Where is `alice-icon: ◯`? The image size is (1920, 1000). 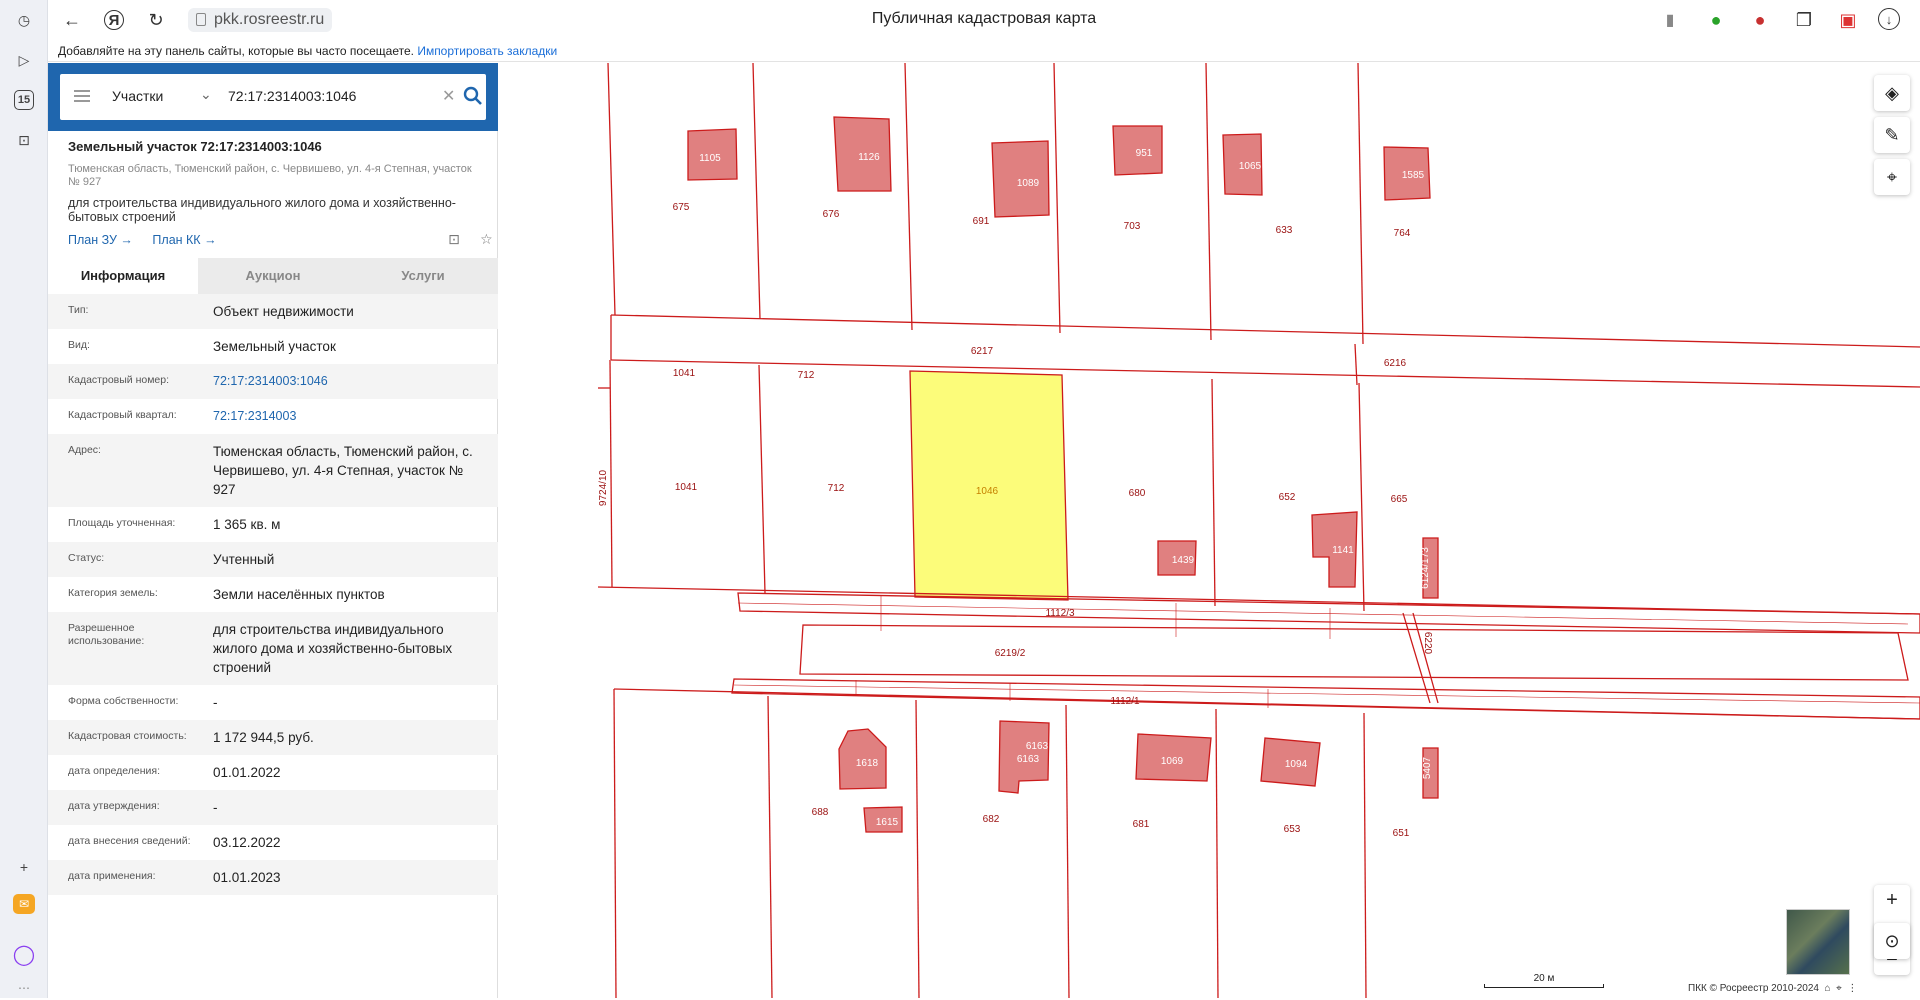 alice-icon: ◯ is located at coordinates (24, 954).